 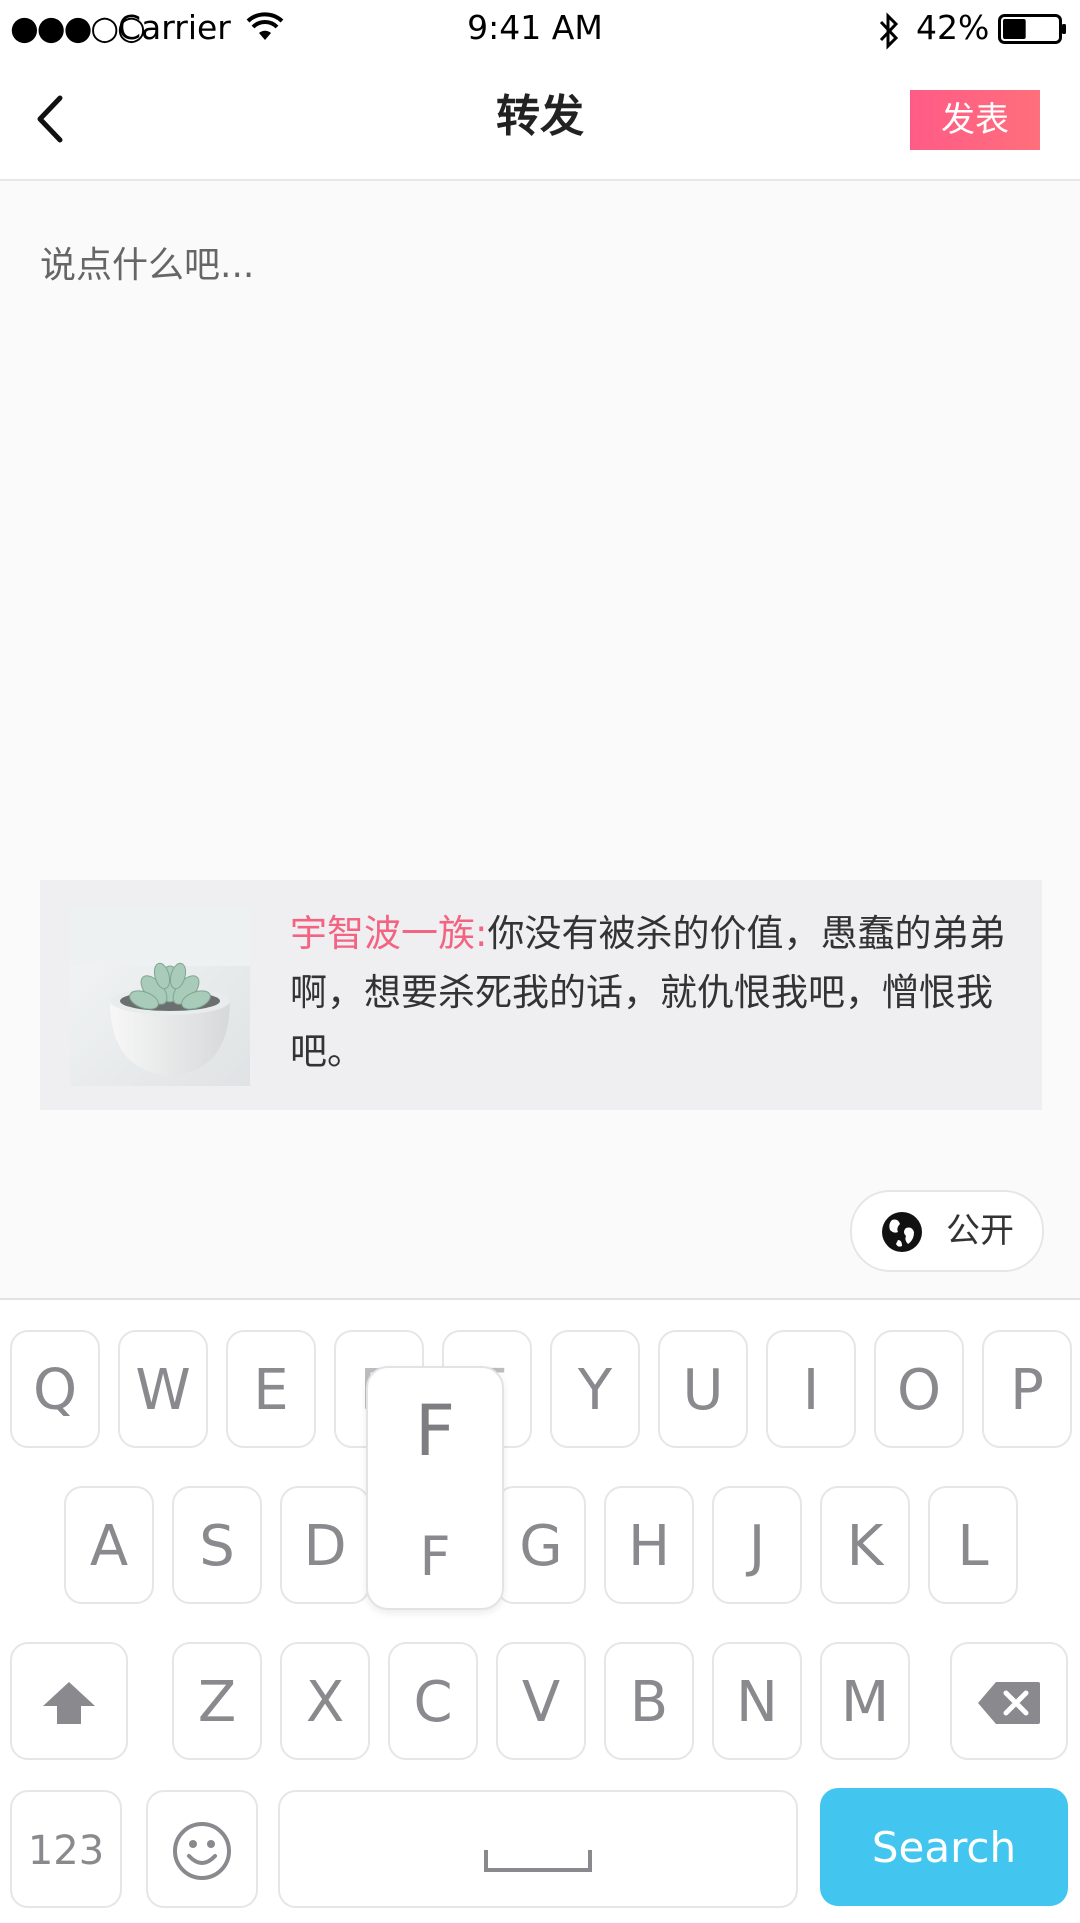 I want to click on key-u: U, so click(x=703, y=1389).